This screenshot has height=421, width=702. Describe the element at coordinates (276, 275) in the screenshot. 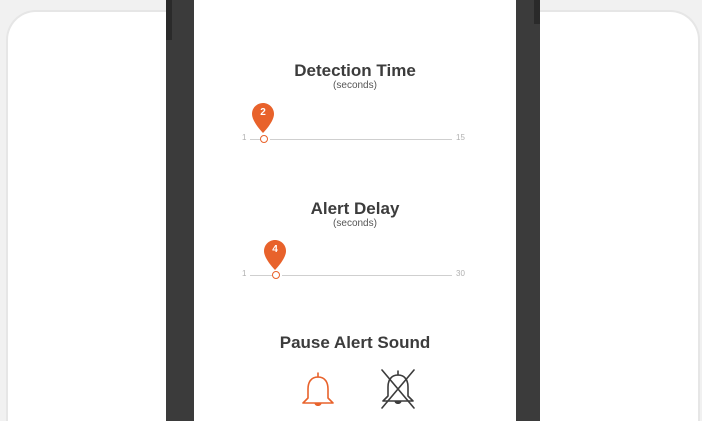

I see `alert-delay-slider-knob` at that location.